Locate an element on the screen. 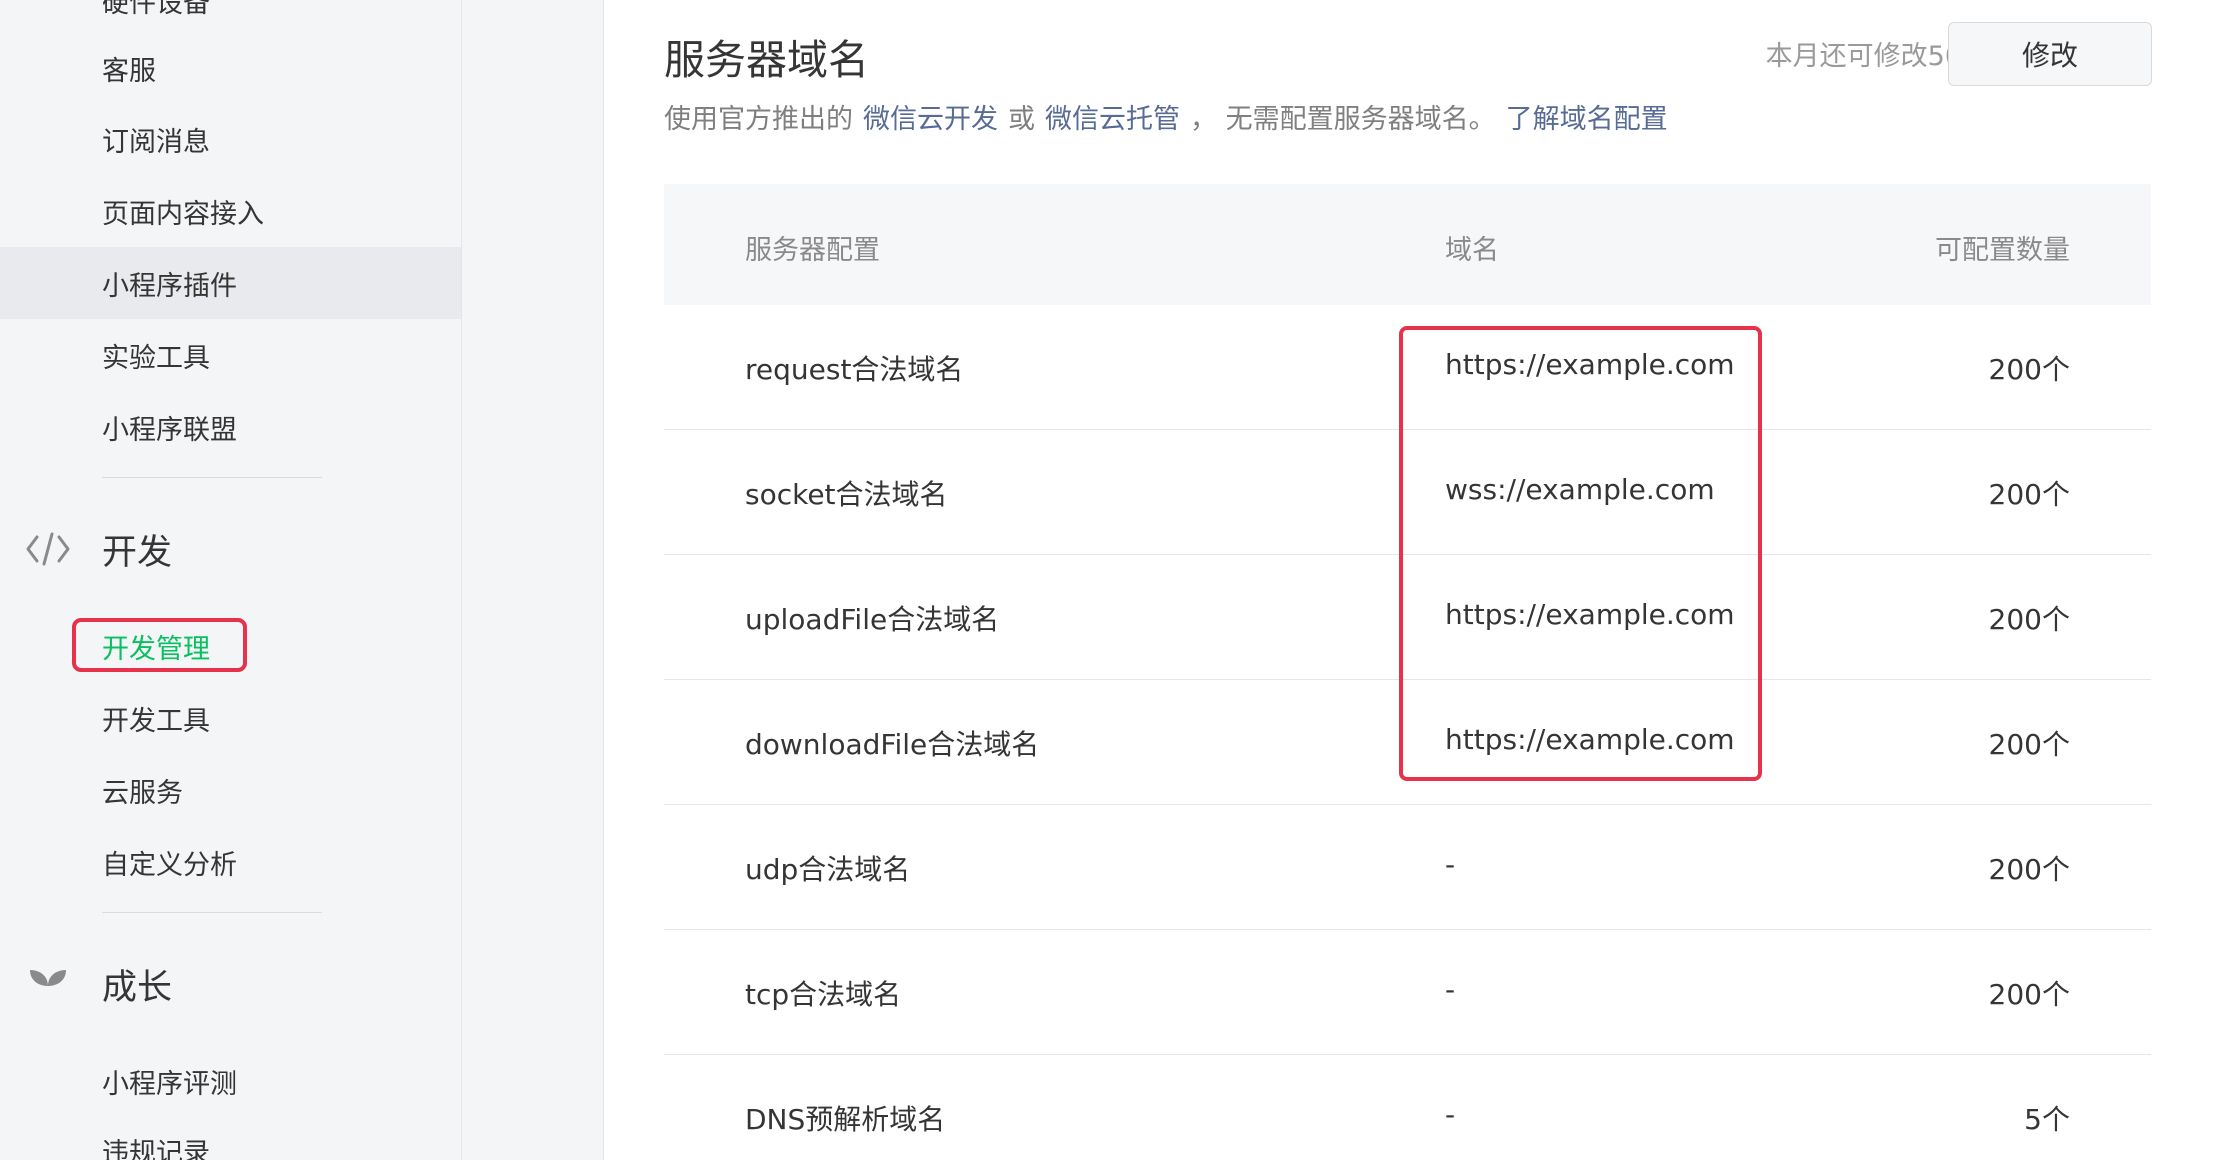  sidebar-item-evaluation: 小程序评测 is located at coordinates (230, 1081).